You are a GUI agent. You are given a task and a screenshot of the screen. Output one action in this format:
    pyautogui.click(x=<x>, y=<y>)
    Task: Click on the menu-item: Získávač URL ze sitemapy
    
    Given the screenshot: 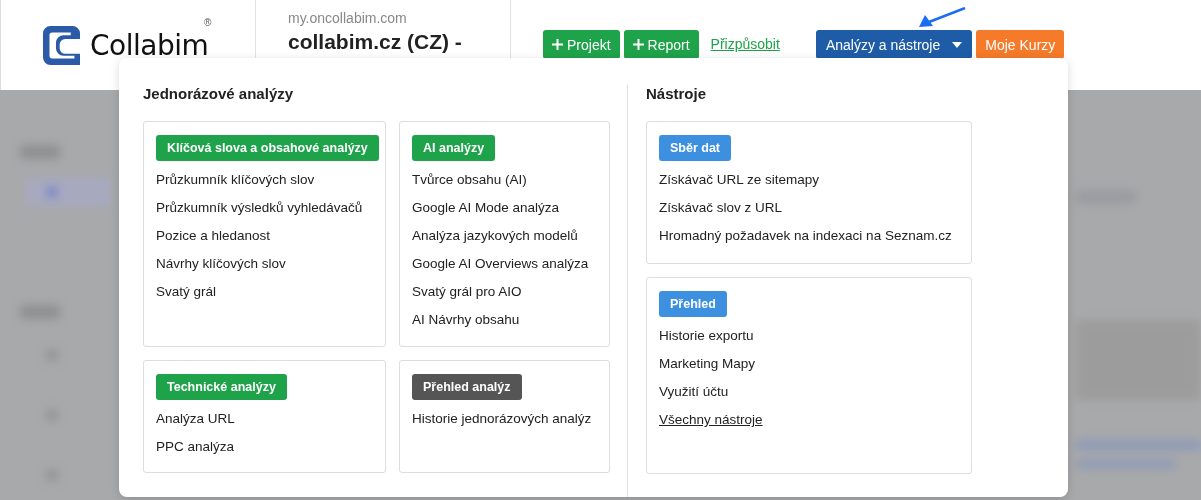 What is the action you would take?
    pyautogui.click(x=739, y=180)
    